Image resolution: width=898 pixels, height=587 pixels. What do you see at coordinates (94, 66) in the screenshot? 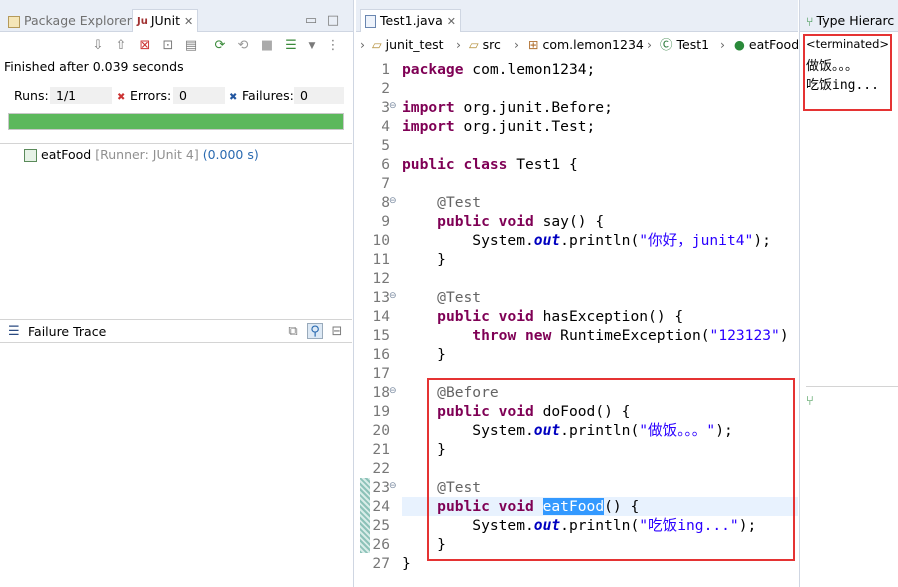
I see `status-text: Finished after 0.039 seconds` at bounding box center [94, 66].